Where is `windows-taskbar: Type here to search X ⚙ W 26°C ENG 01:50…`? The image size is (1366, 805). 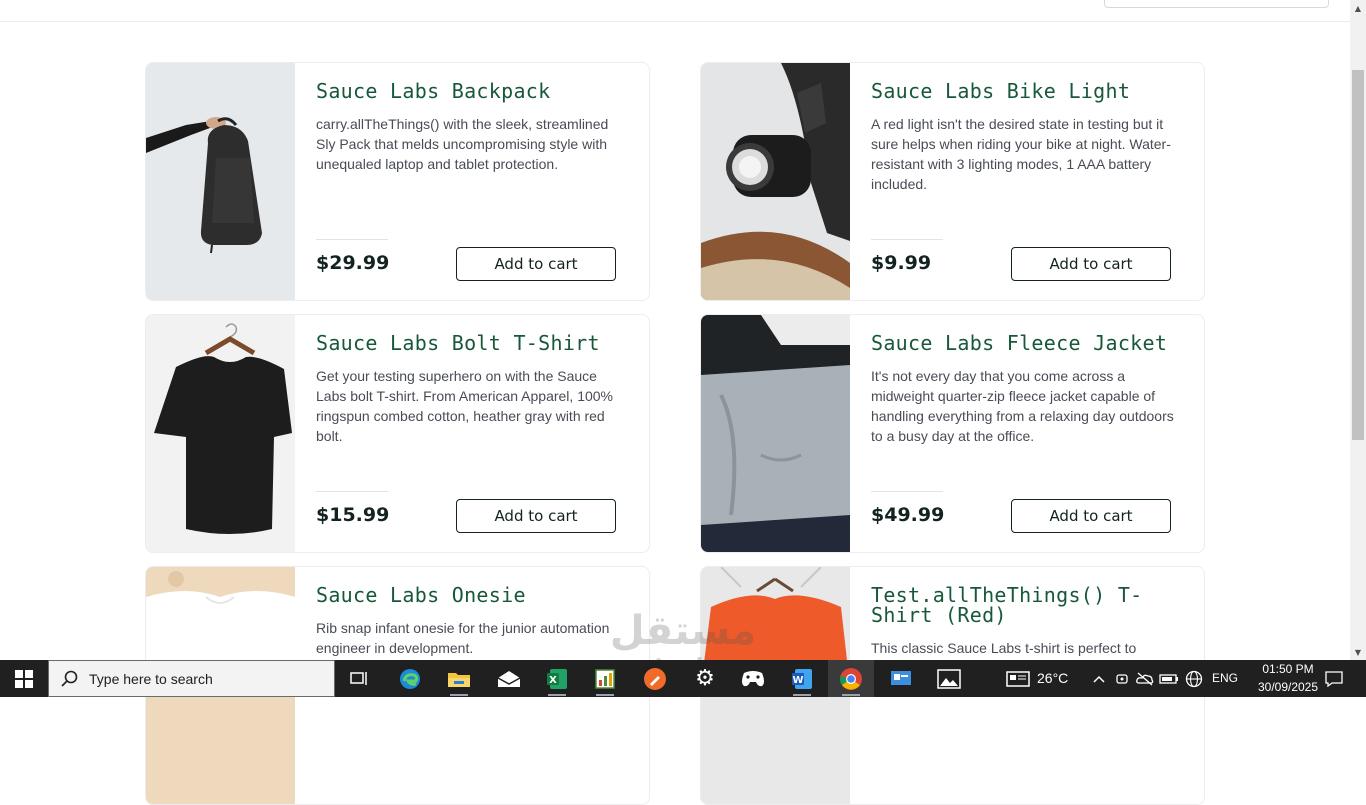 windows-taskbar: Type here to search X ⚙ W 26°C ENG 01:50… is located at coordinates (683, 678).